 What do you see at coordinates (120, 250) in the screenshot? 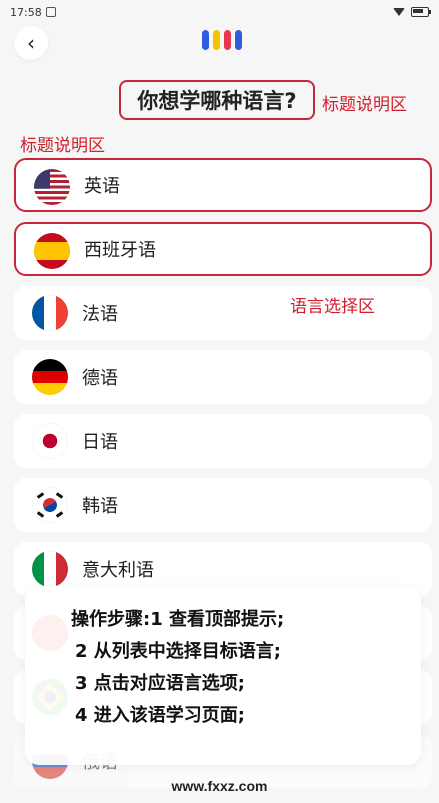
I see `language-label: 西班牙语` at bounding box center [120, 250].